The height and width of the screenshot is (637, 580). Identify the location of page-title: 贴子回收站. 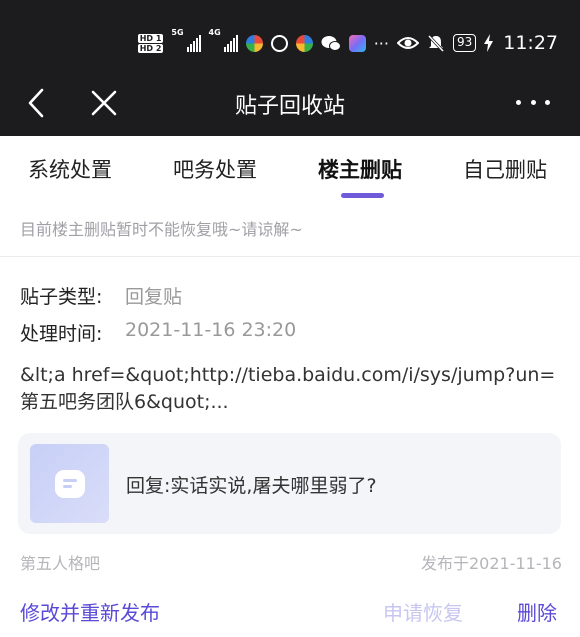
(289, 106).